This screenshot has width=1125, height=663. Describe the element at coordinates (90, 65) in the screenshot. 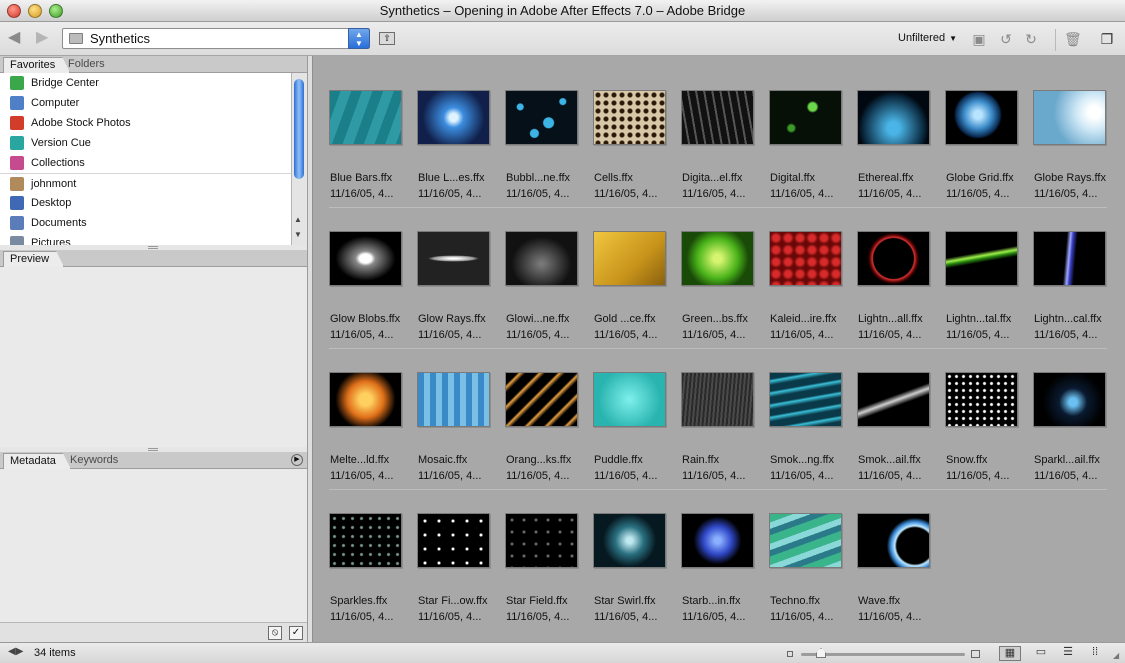

I see `tab-folders: Folders` at that location.